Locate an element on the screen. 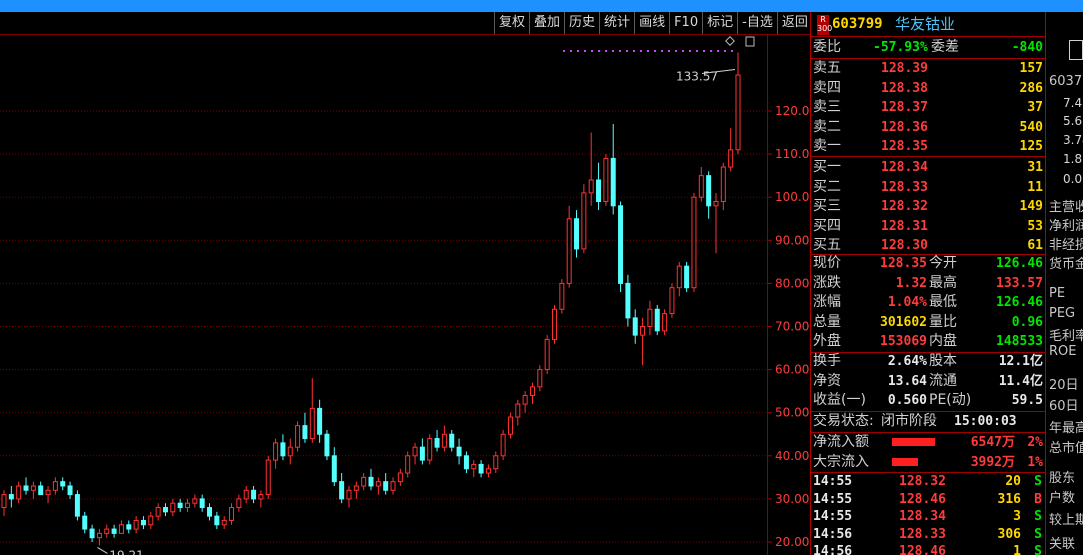 The height and width of the screenshot is (555, 1083). toolbar-overlay-button: 叠加 is located at coordinates (546, 23).